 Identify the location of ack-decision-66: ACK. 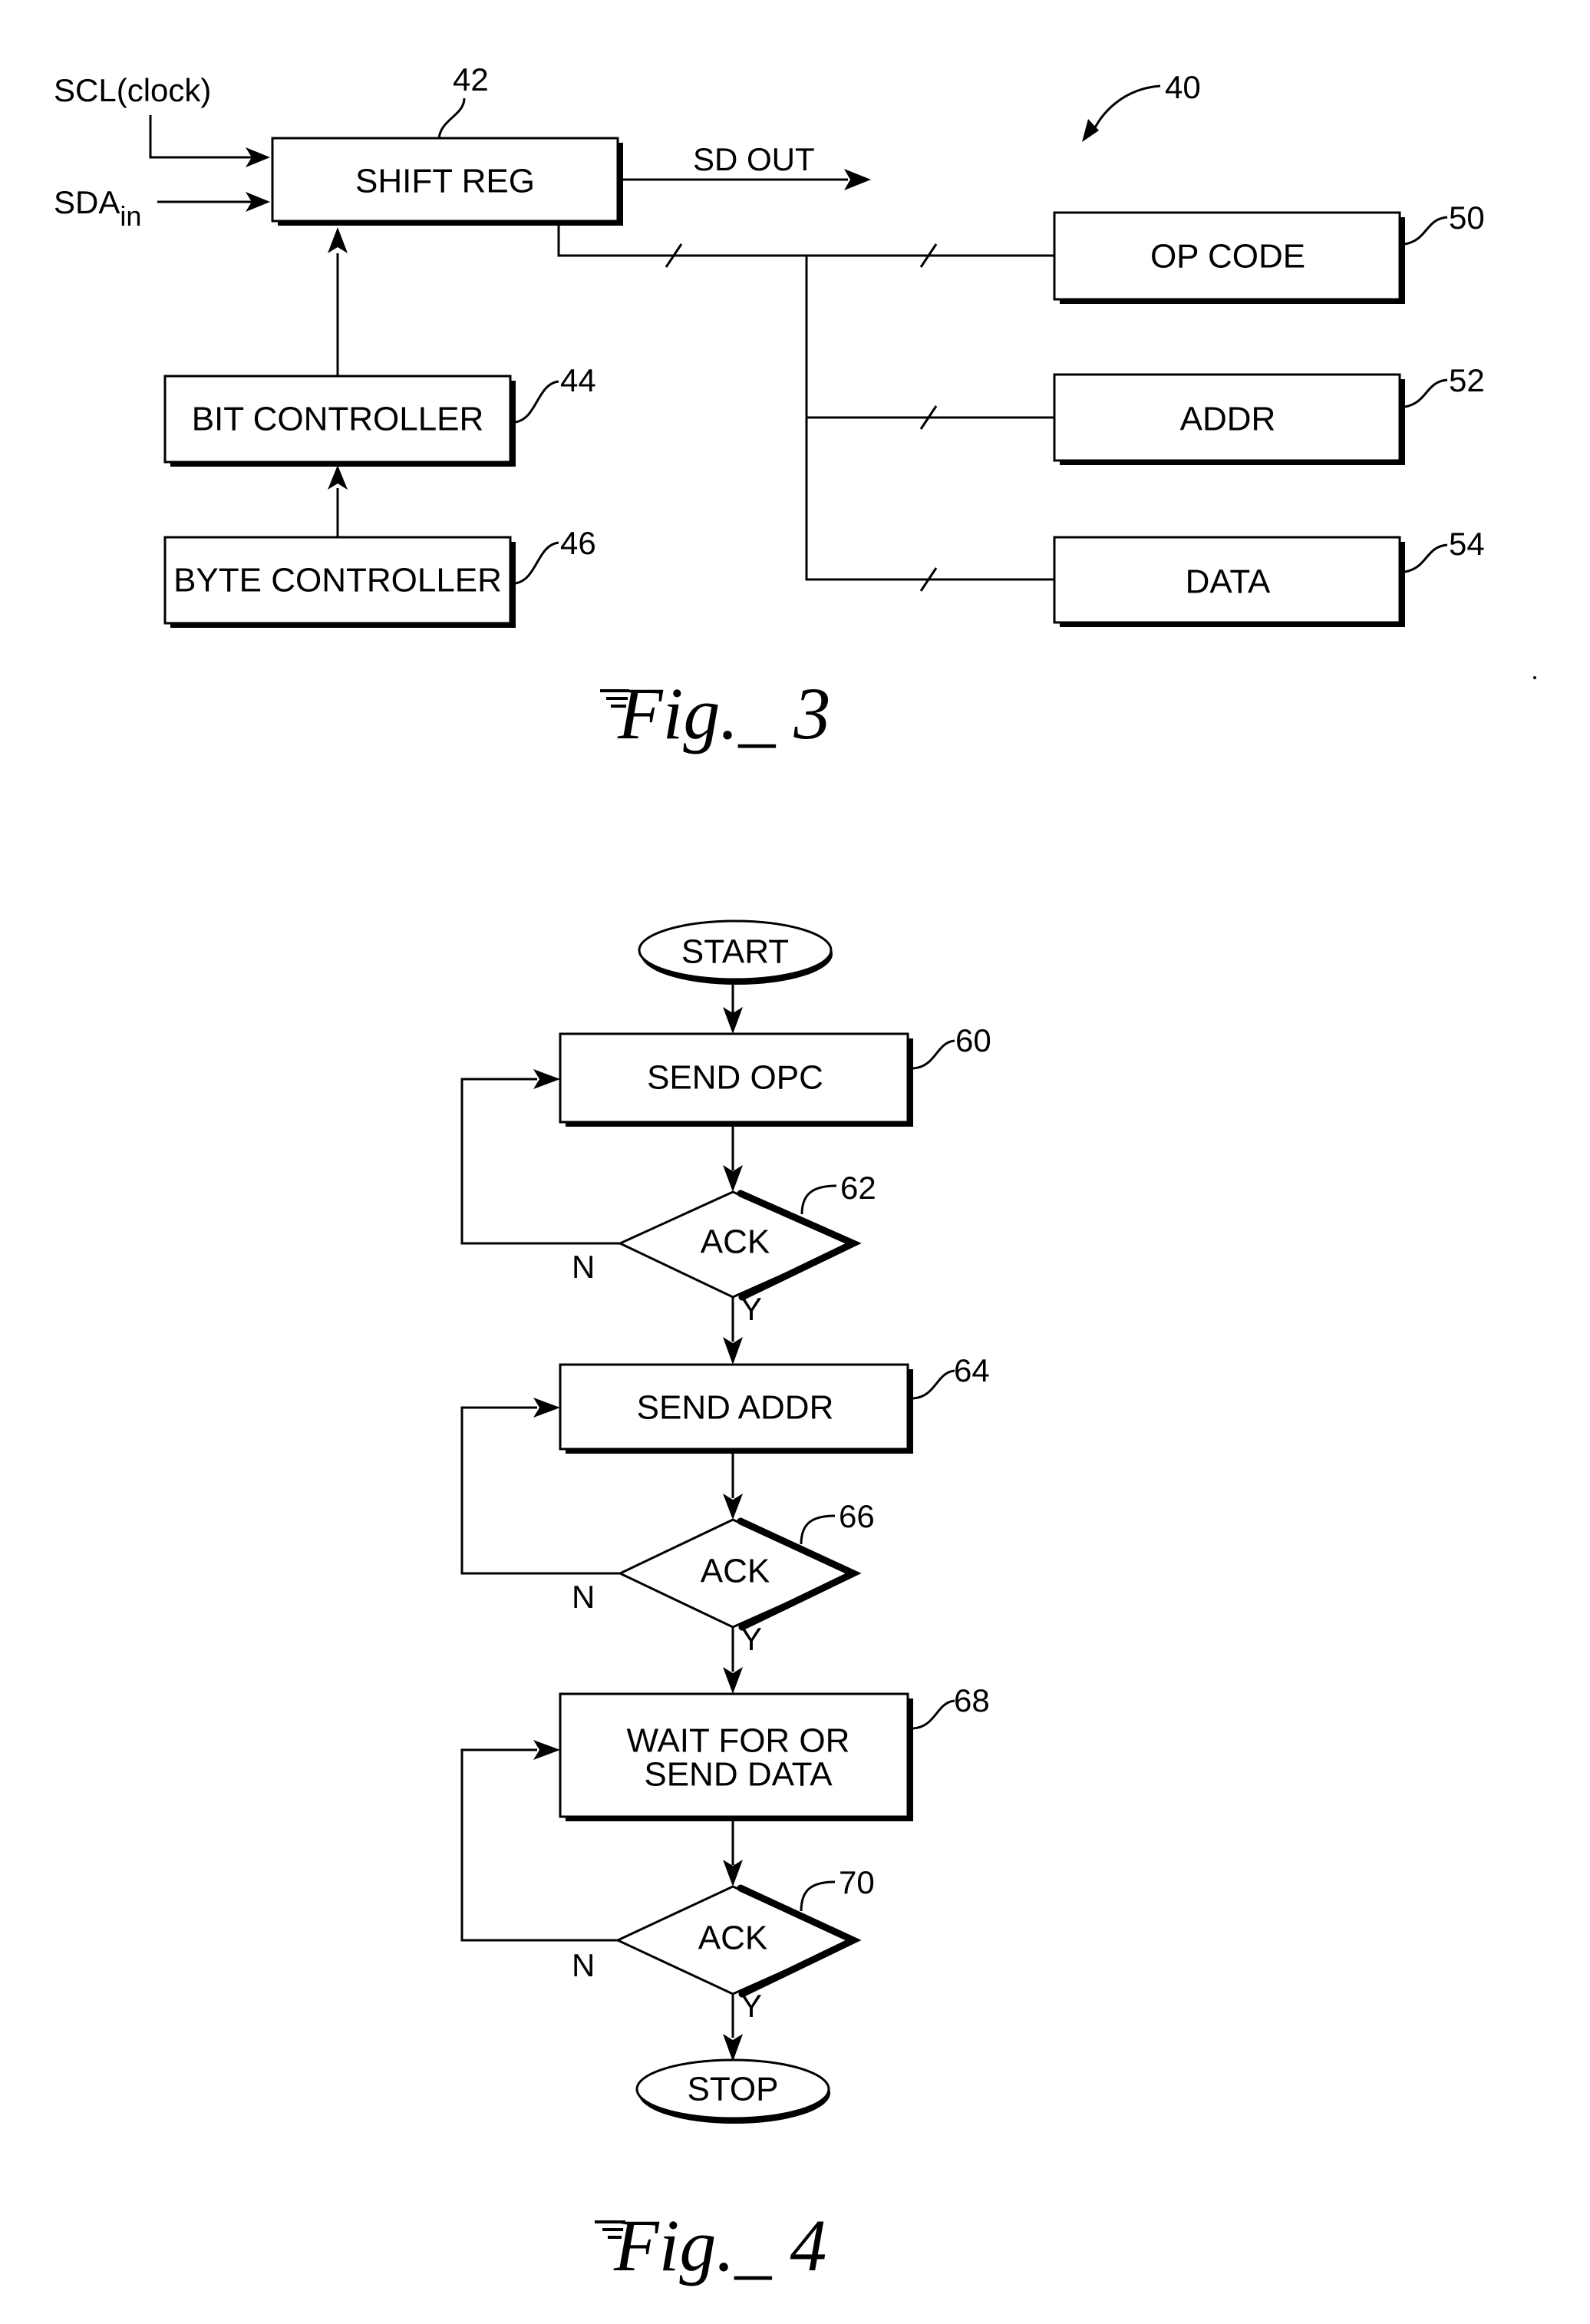
(739, 1574).